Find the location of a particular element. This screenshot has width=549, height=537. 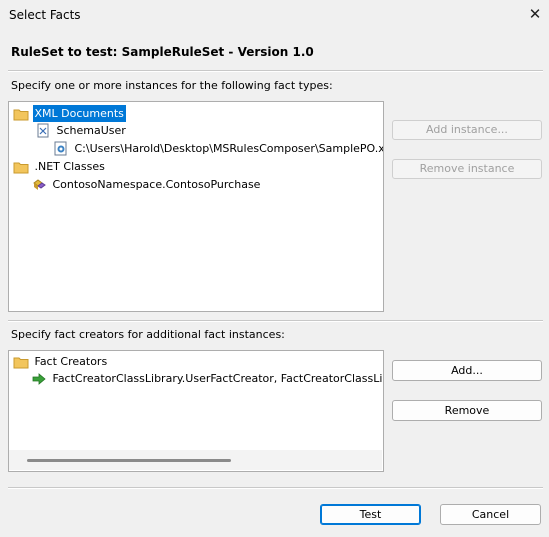

tree-node-net-classes: .NET Classes is located at coordinates (60, 166).